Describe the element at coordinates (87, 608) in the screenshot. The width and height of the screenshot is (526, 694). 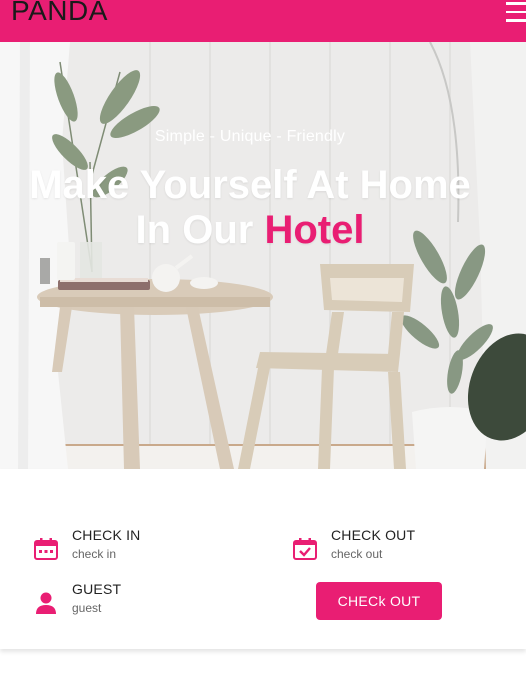
I see `guest-value: guest` at that location.